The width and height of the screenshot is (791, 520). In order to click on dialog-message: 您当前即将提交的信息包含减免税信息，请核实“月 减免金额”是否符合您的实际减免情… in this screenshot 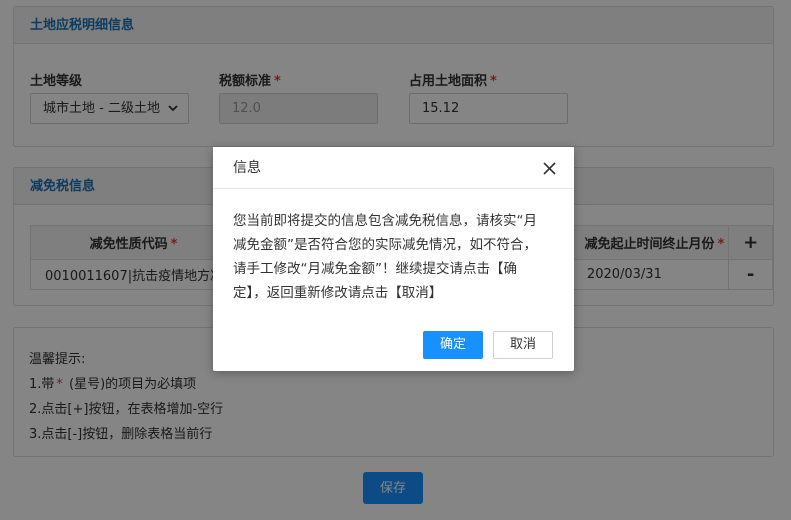, I will do `click(385, 257)`.